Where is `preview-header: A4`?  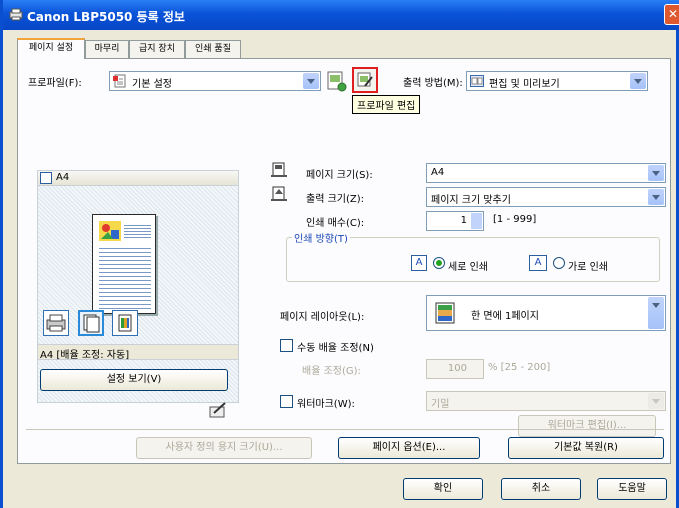
preview-header: A4 is located at coordinates (138, 178).